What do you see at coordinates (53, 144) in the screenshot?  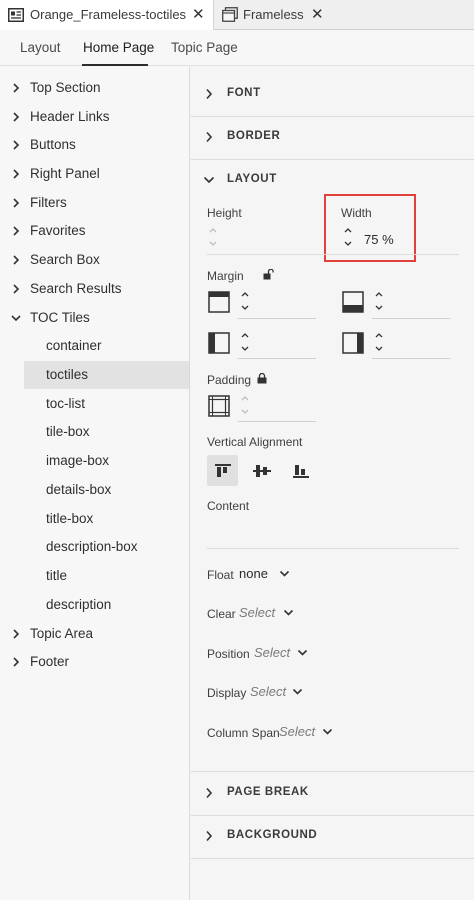 I see `tree-item-label: Buttons` at bounding box center [53, 144].